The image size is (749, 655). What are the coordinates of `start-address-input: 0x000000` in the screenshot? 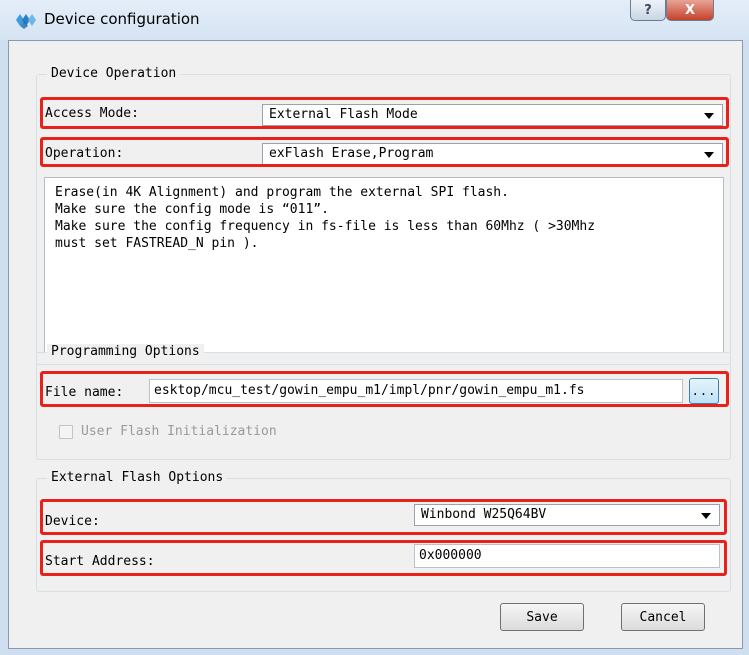 It's located at (567, 556).